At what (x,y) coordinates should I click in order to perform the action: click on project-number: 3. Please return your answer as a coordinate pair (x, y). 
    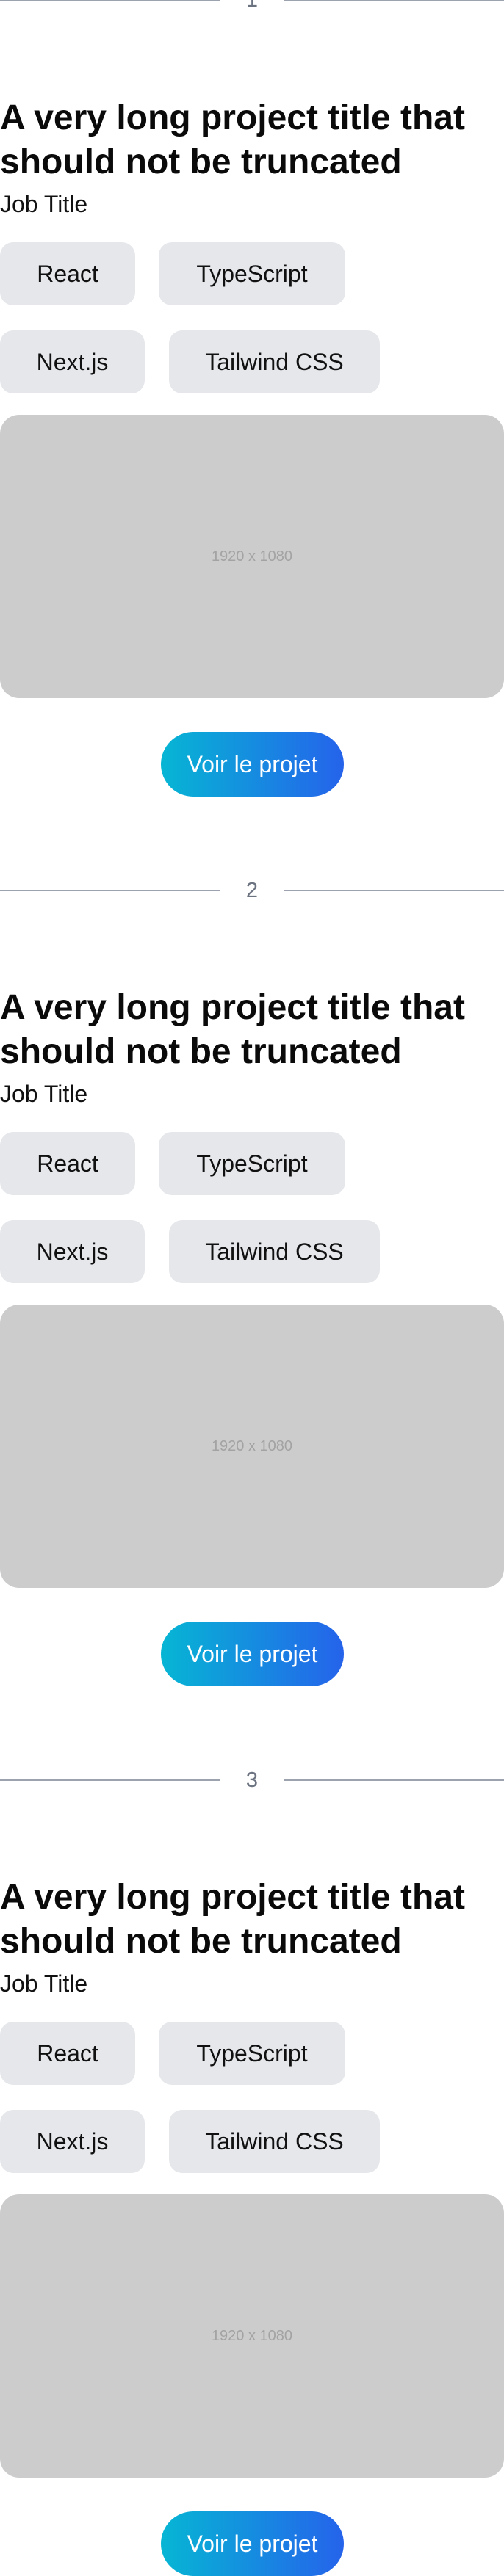
    Looking at the image, I should click on (252, 1780).